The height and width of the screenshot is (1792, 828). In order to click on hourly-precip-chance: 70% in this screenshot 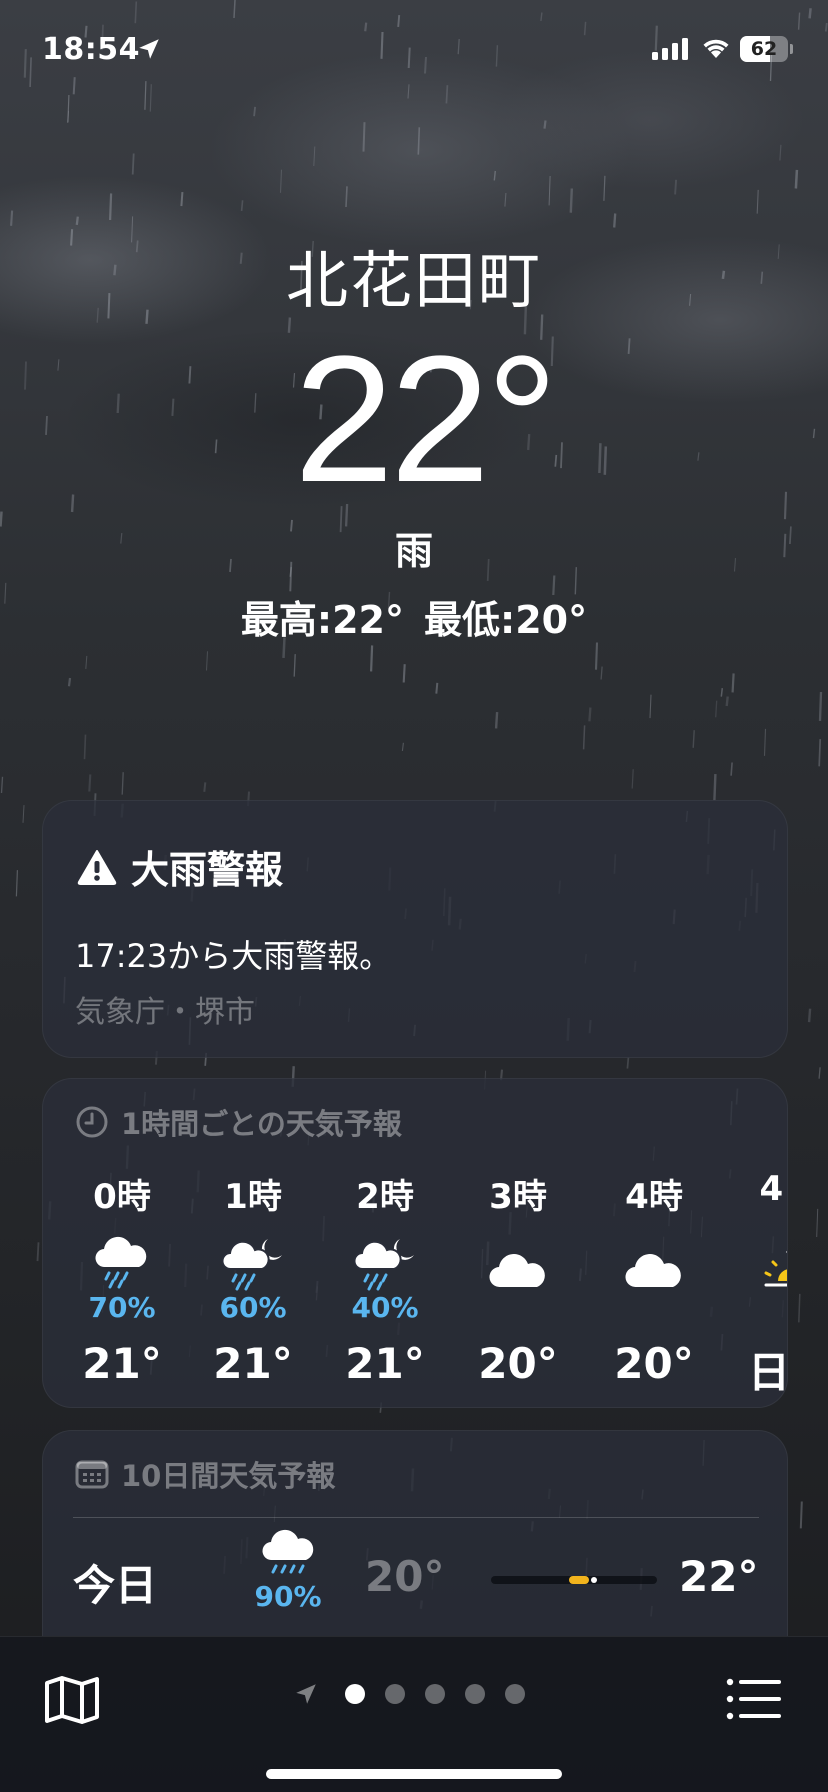, I will do `click(122, 1307)`.